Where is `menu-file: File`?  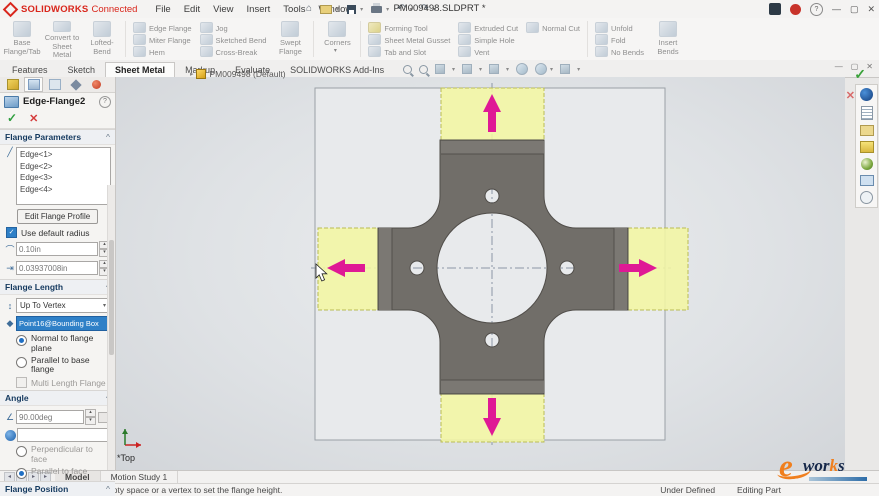 menu-file: File is located at coordinates (162, 9).